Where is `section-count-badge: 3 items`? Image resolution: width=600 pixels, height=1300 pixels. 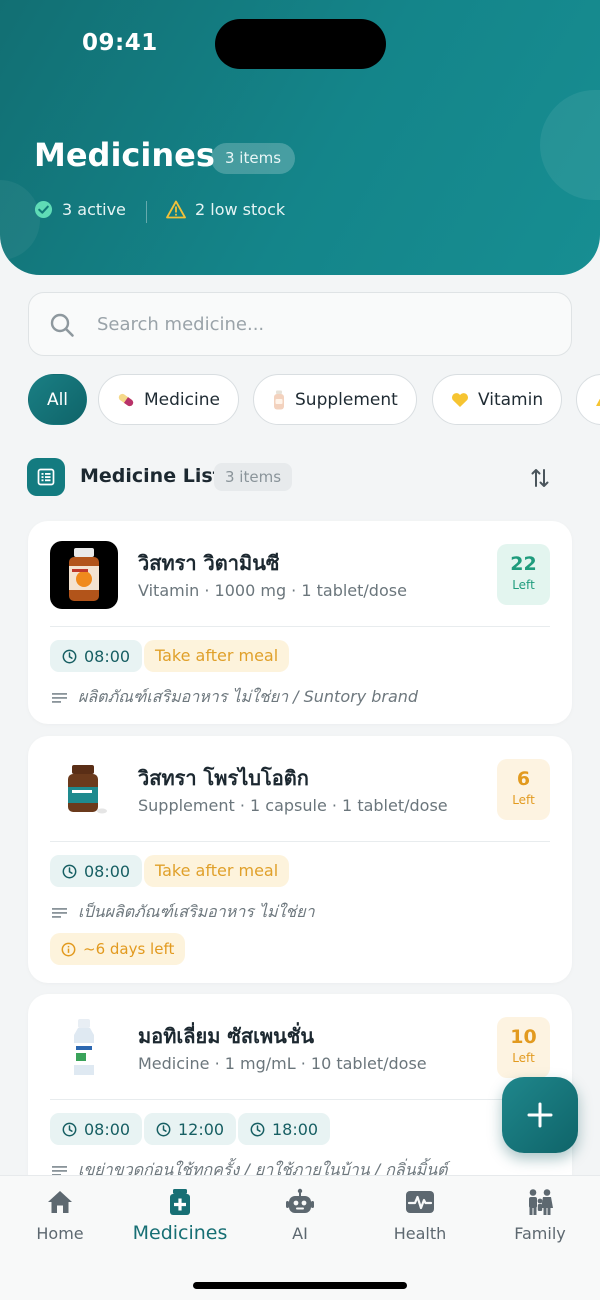
section-count-badge: 3 items is located at coordinates (253, 477).